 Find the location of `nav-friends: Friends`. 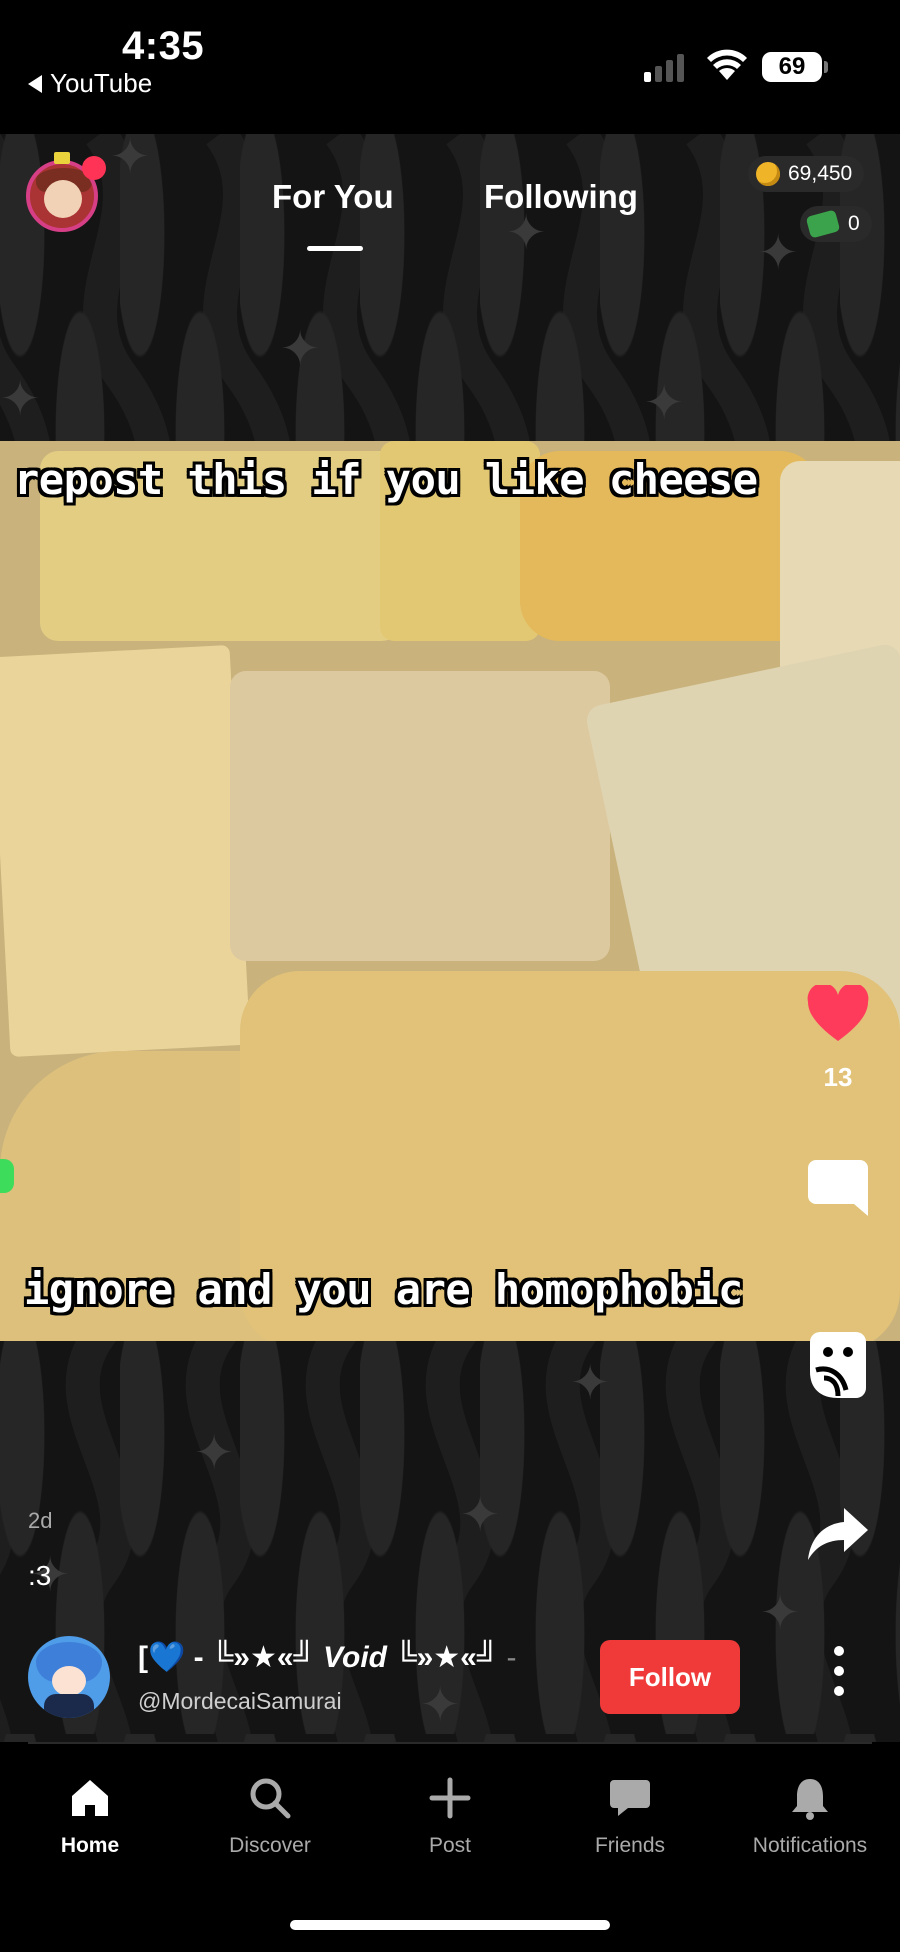

nav-friends: Friends is located at coordinates (630, 1817).